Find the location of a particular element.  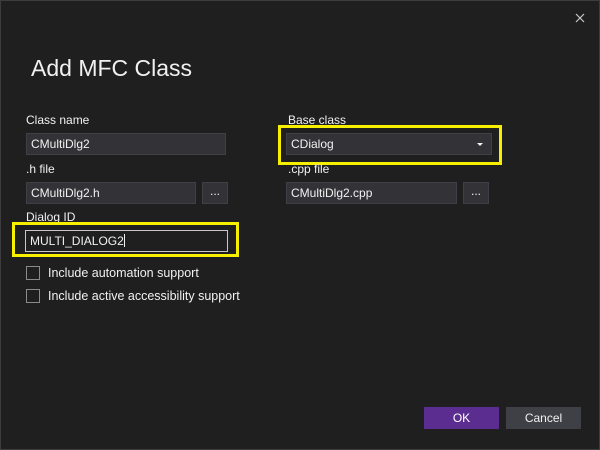

close-icon is located at coordinates (580, 18).